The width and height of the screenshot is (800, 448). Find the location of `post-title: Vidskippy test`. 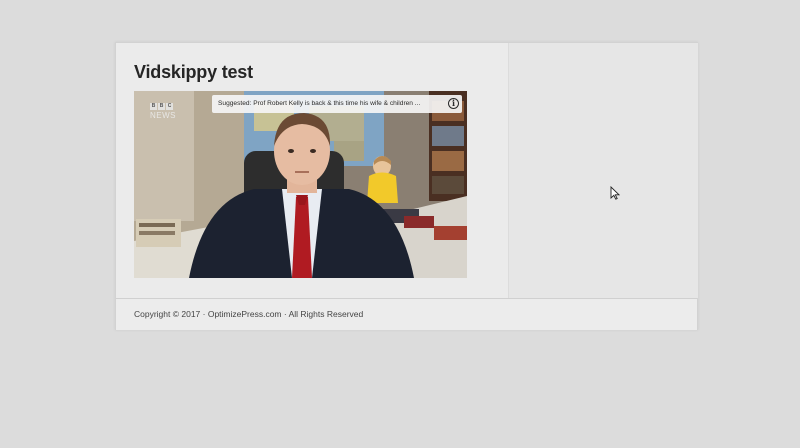

post-title: Vidskippy test is located at coordinates (193, 72).